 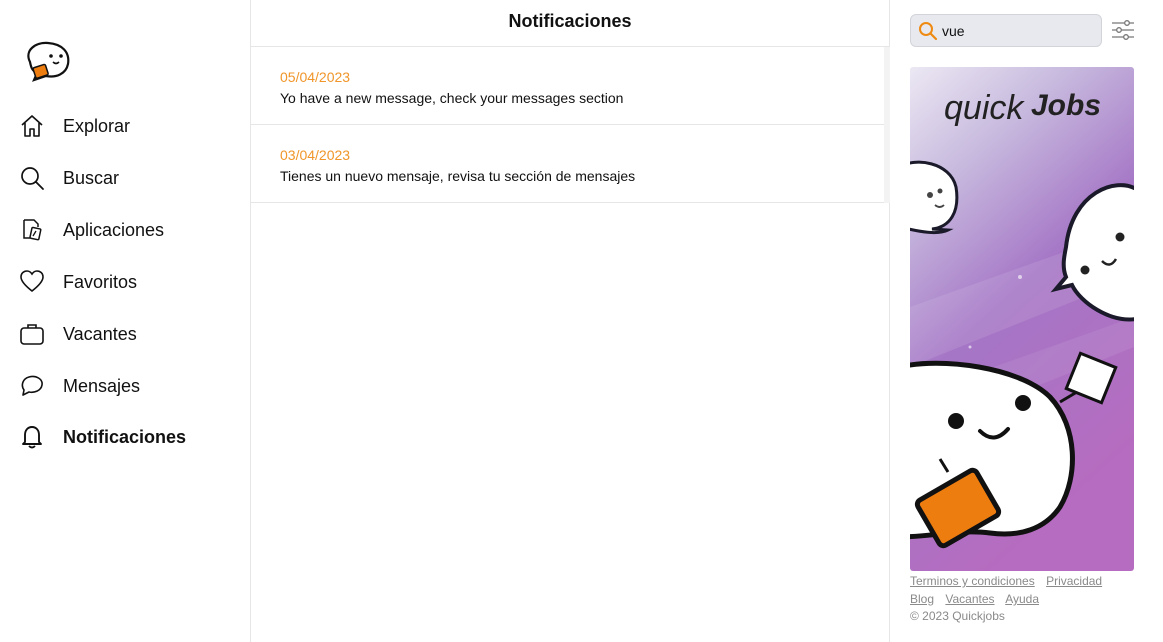 I want to click on sidebar-item-aplicaciones: Aplicaciones, so click(x=91, y=230).